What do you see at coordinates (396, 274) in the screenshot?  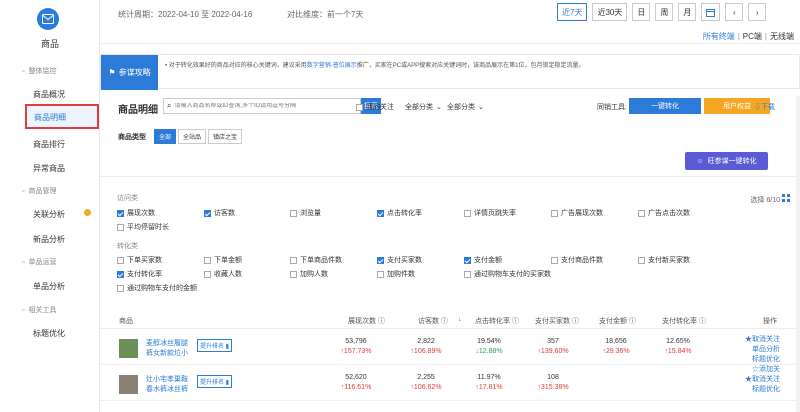 I see `metric-cart-items: 加购件数` at bounding box center [396, 274].